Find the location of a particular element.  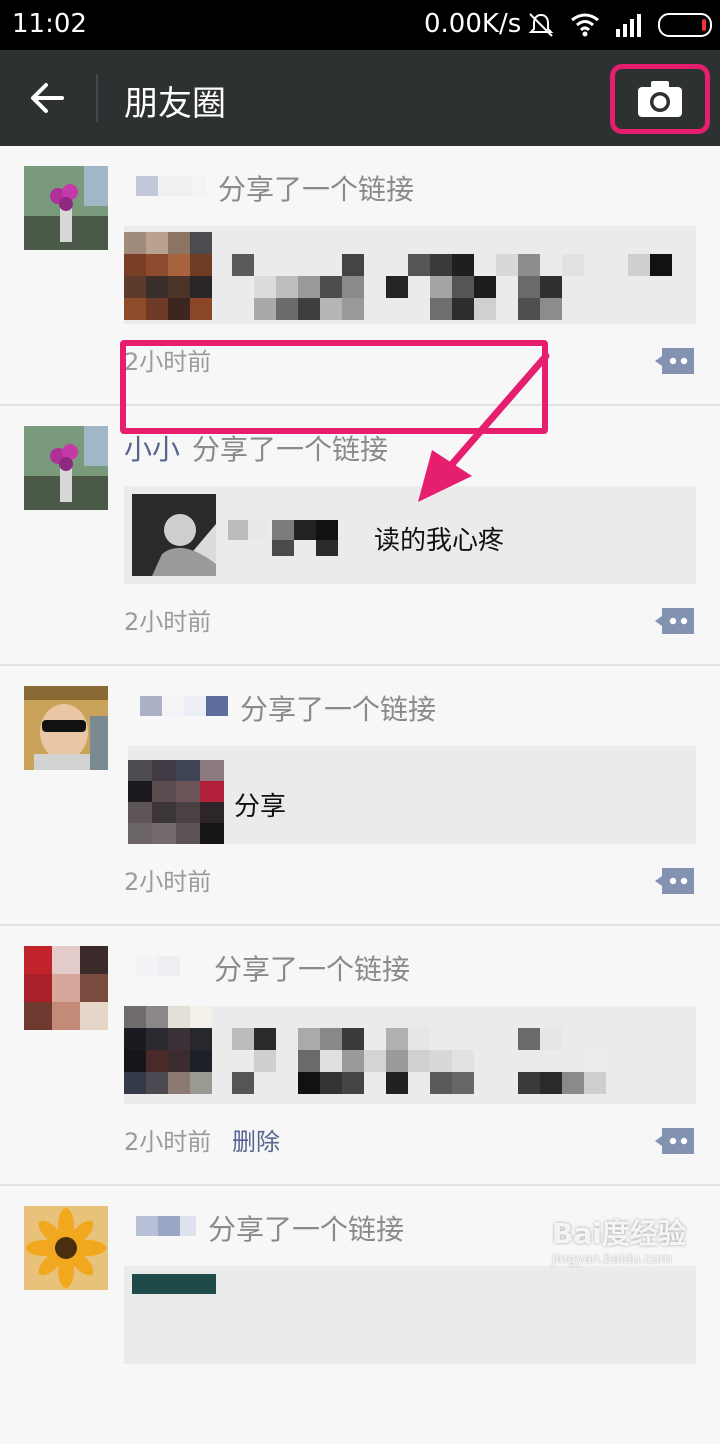

pixelated-title is located at coordinates (283, 538).